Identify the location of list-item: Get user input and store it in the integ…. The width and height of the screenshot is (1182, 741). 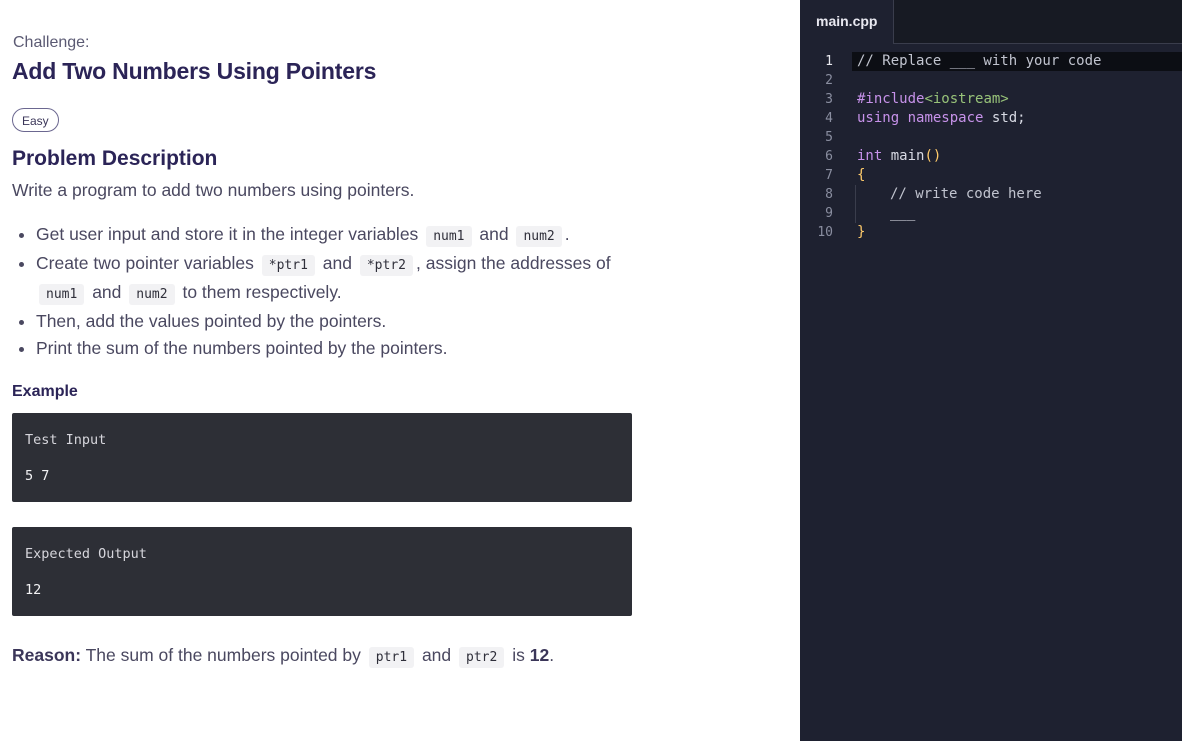
(346, 235).